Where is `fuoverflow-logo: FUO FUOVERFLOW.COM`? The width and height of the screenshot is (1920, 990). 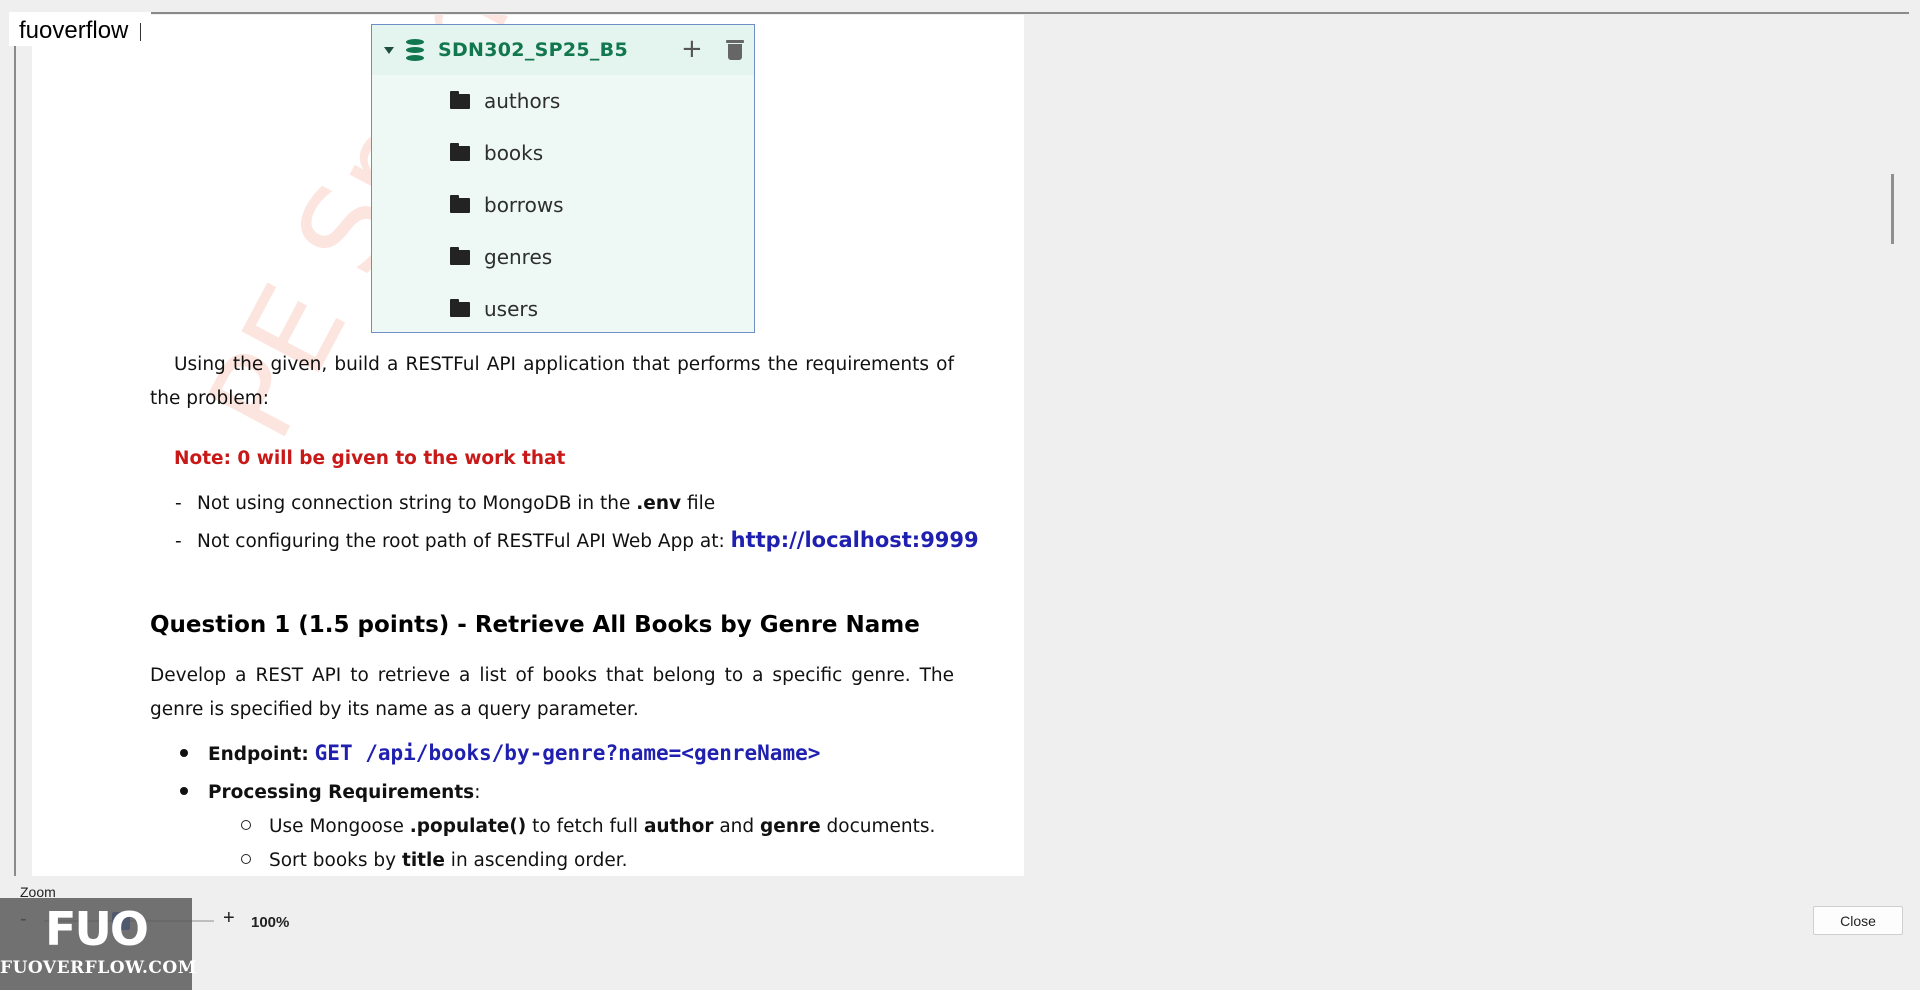
fuoverflow-logo: FUO FUOVERFLOW.COM is located at coordinates (99, 944).